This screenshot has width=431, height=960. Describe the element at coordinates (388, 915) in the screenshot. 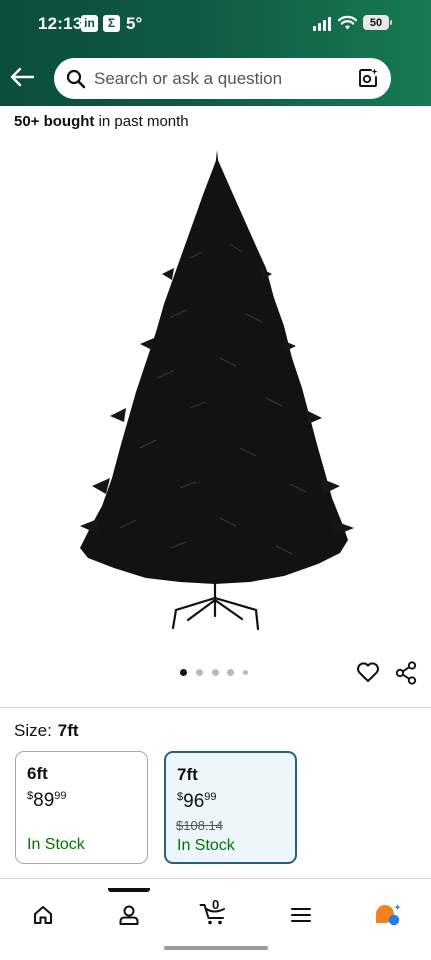

I see `rufus-assistant-icon` at that location.